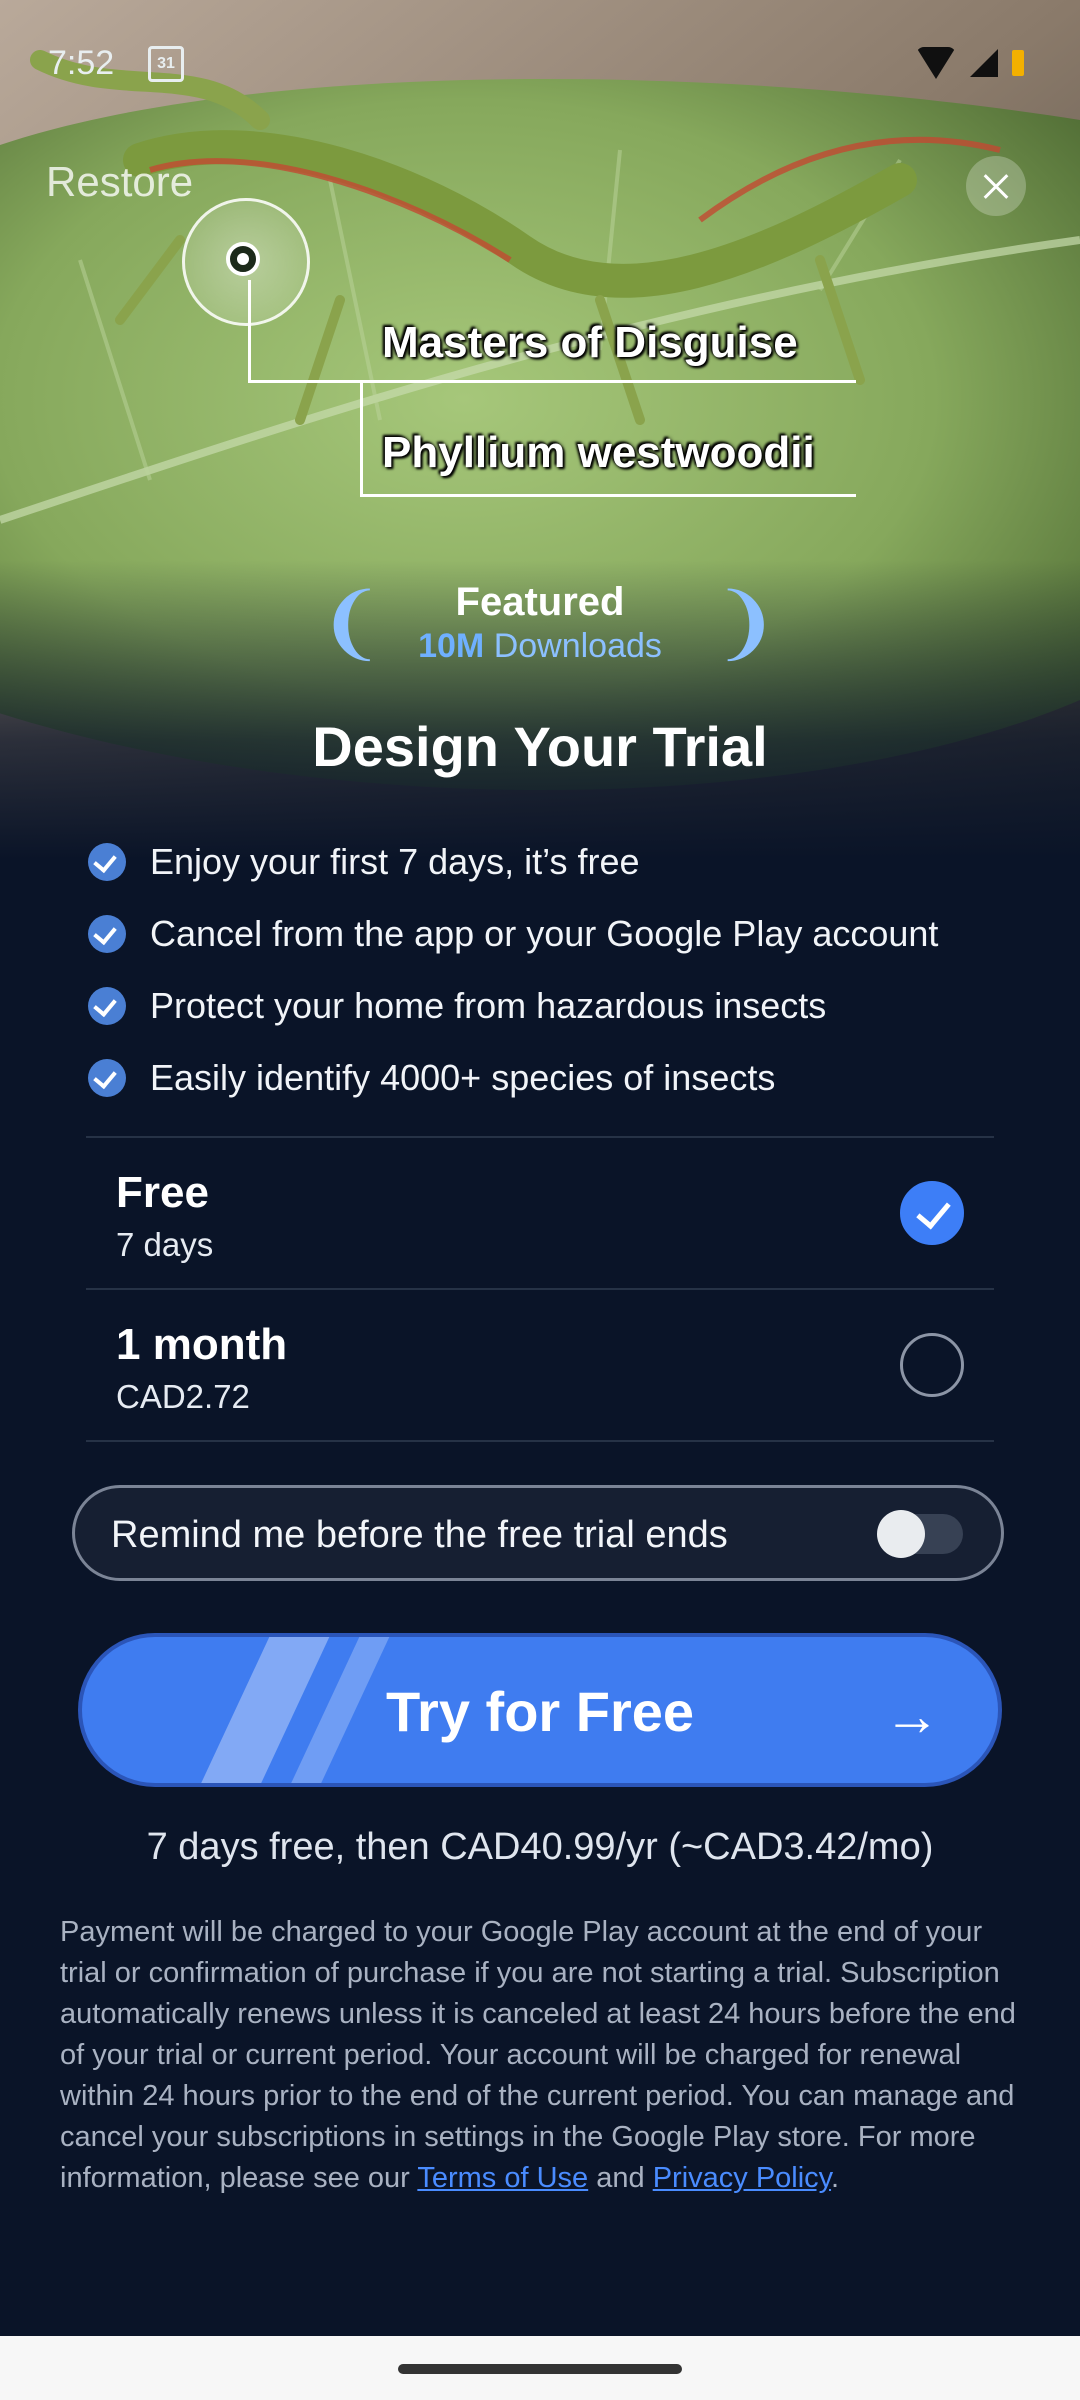  I want to click on download-count-number: 10M, so click(451, 646).